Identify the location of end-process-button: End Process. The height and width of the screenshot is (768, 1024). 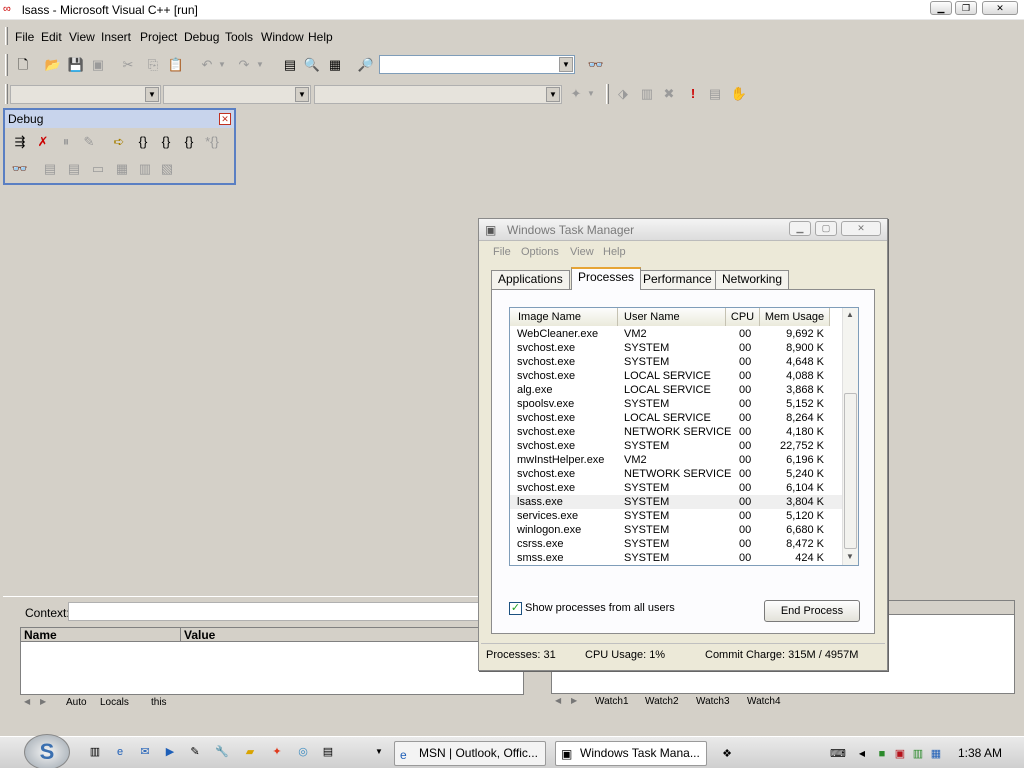
(812, 611).